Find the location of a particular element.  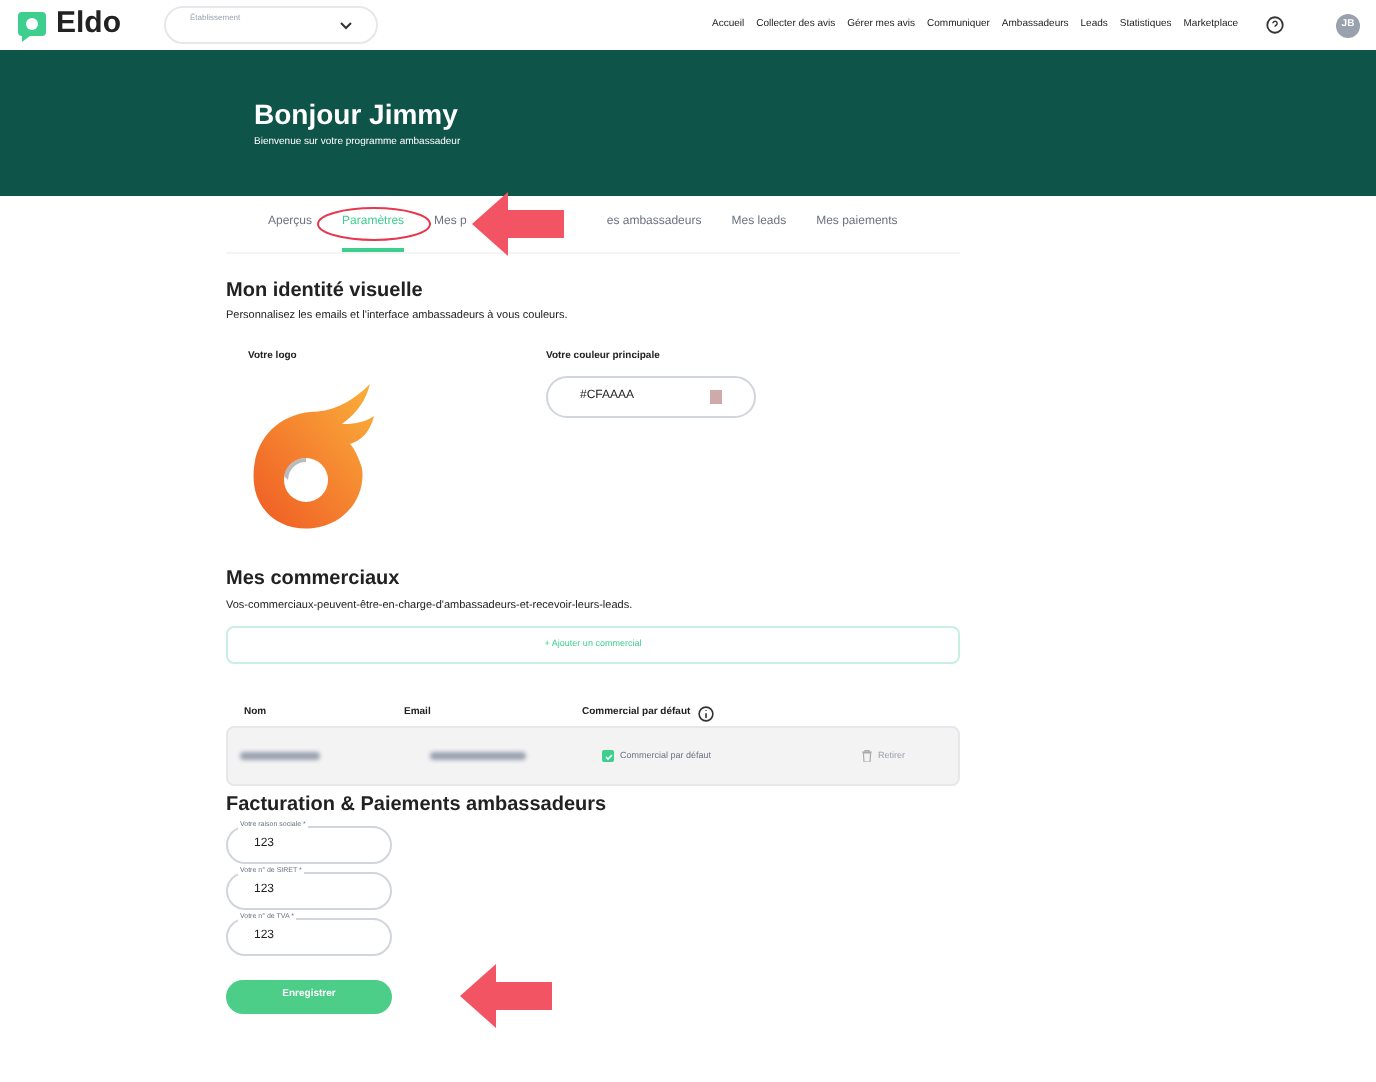

section-title: Mon identité visuelle is located at coordinates (325, 292).